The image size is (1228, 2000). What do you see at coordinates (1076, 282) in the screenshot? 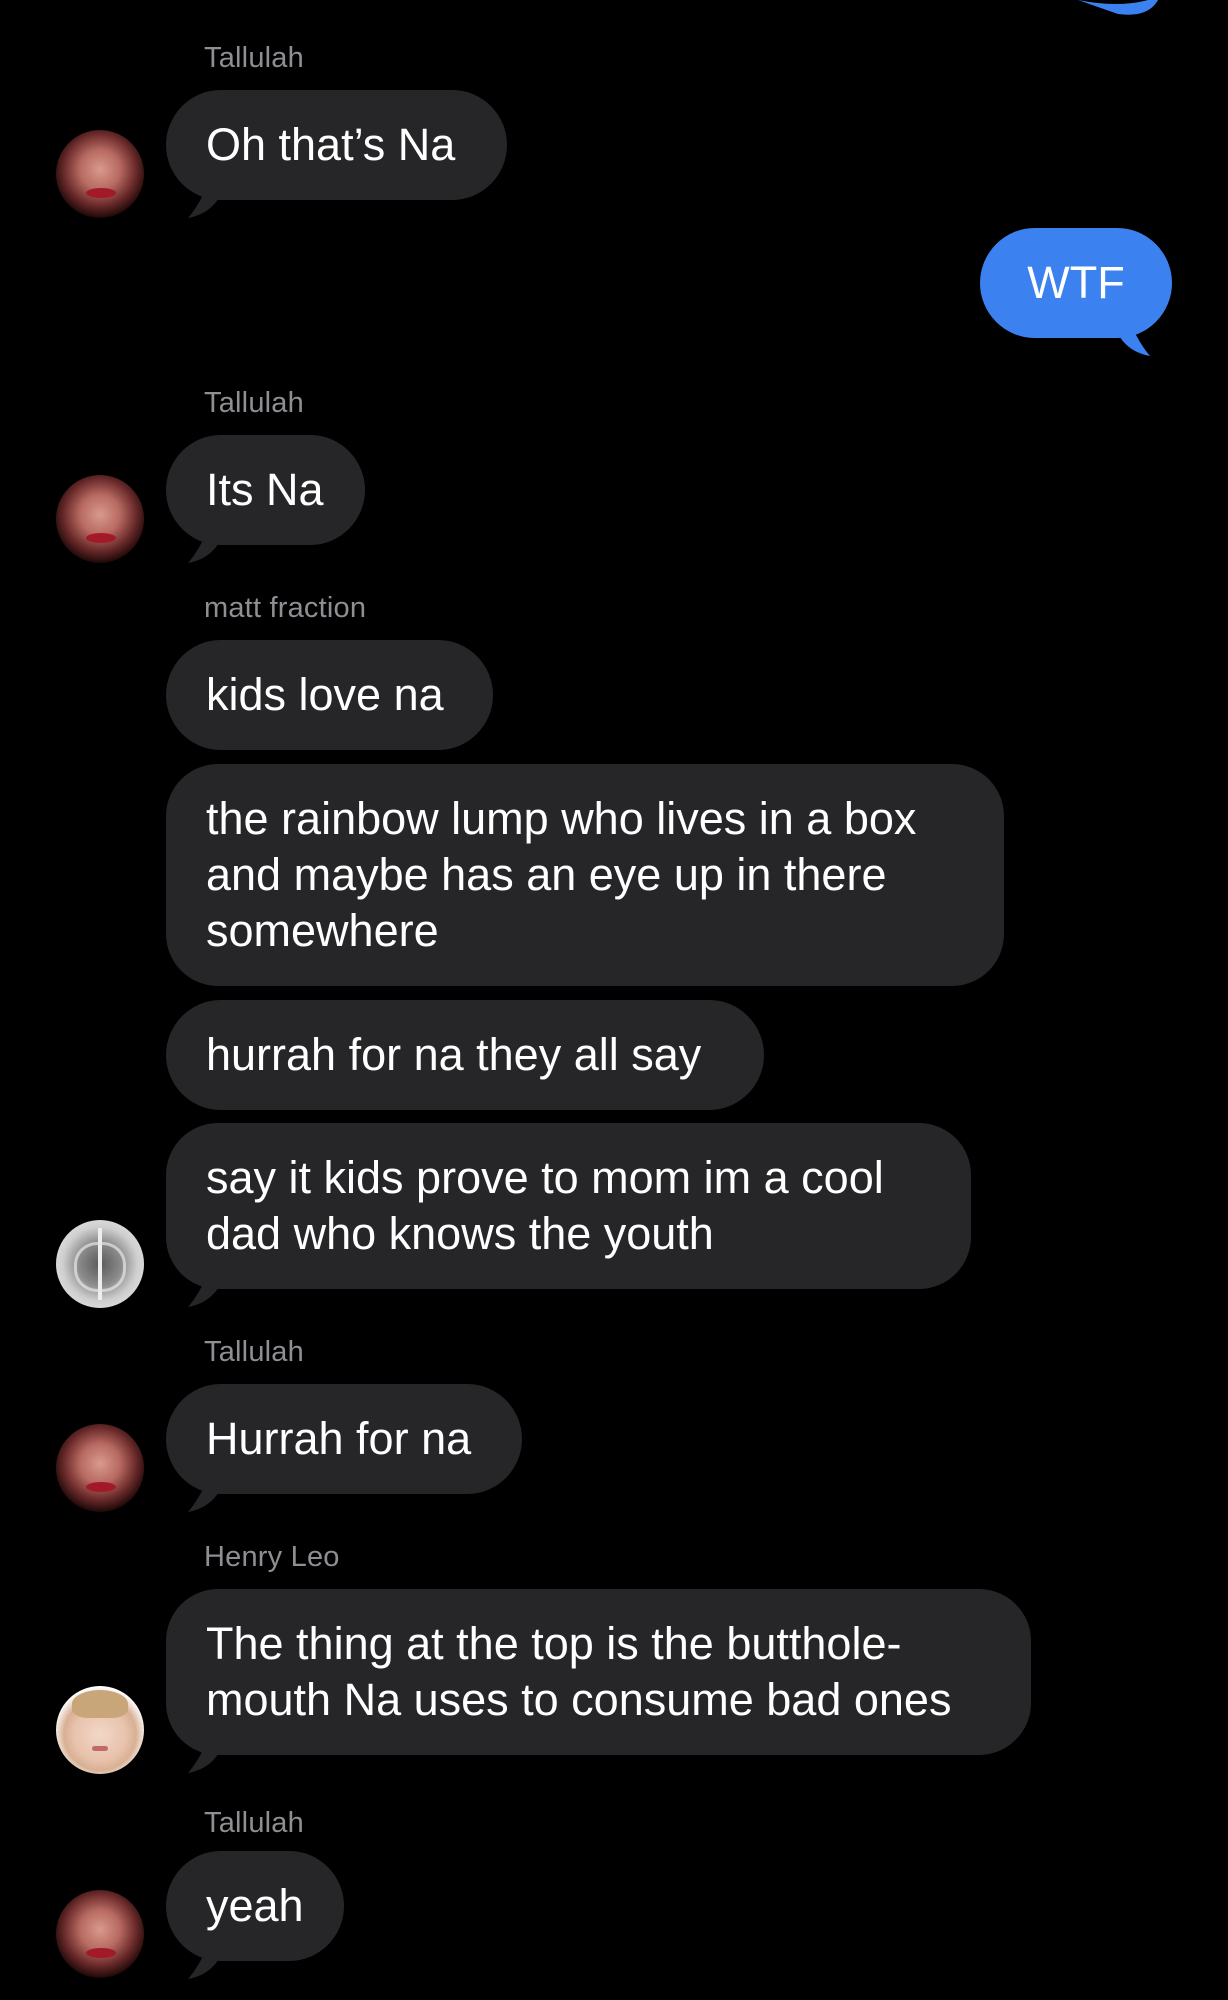
I see `message-text: WTF` at bounding box center [1076, 282].